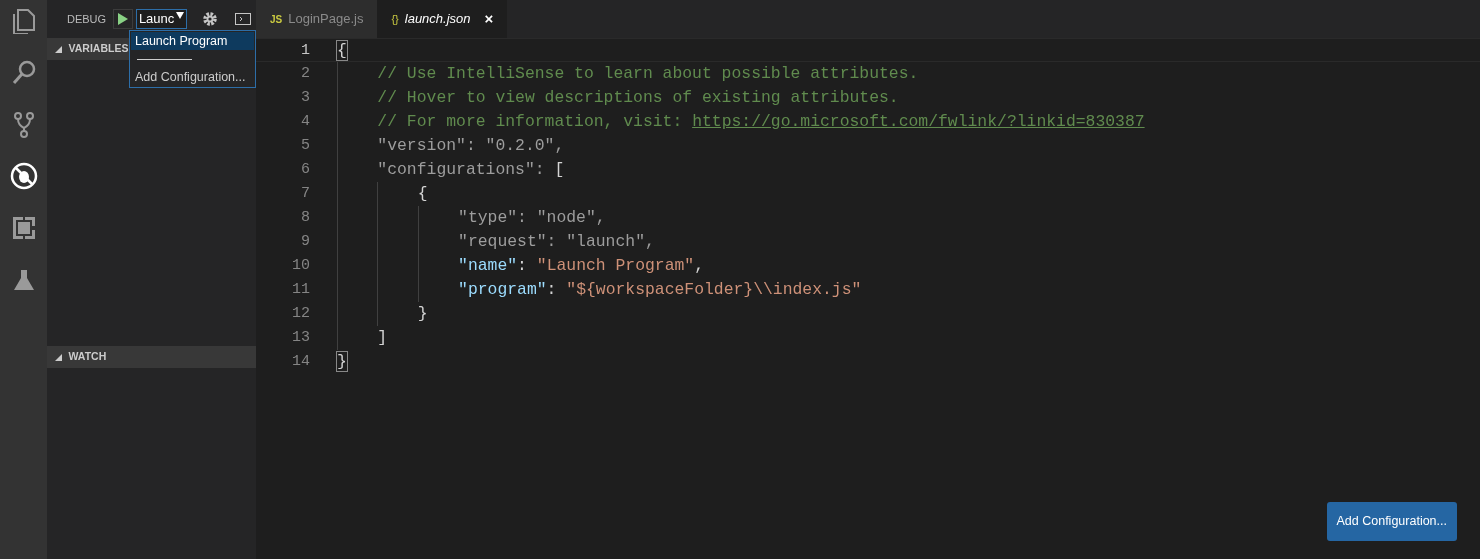 Image resolution: width=1480 pixels, height=559 pixels. I want to click on editor-tab: JS LoginPage.js, so click(317, 19).